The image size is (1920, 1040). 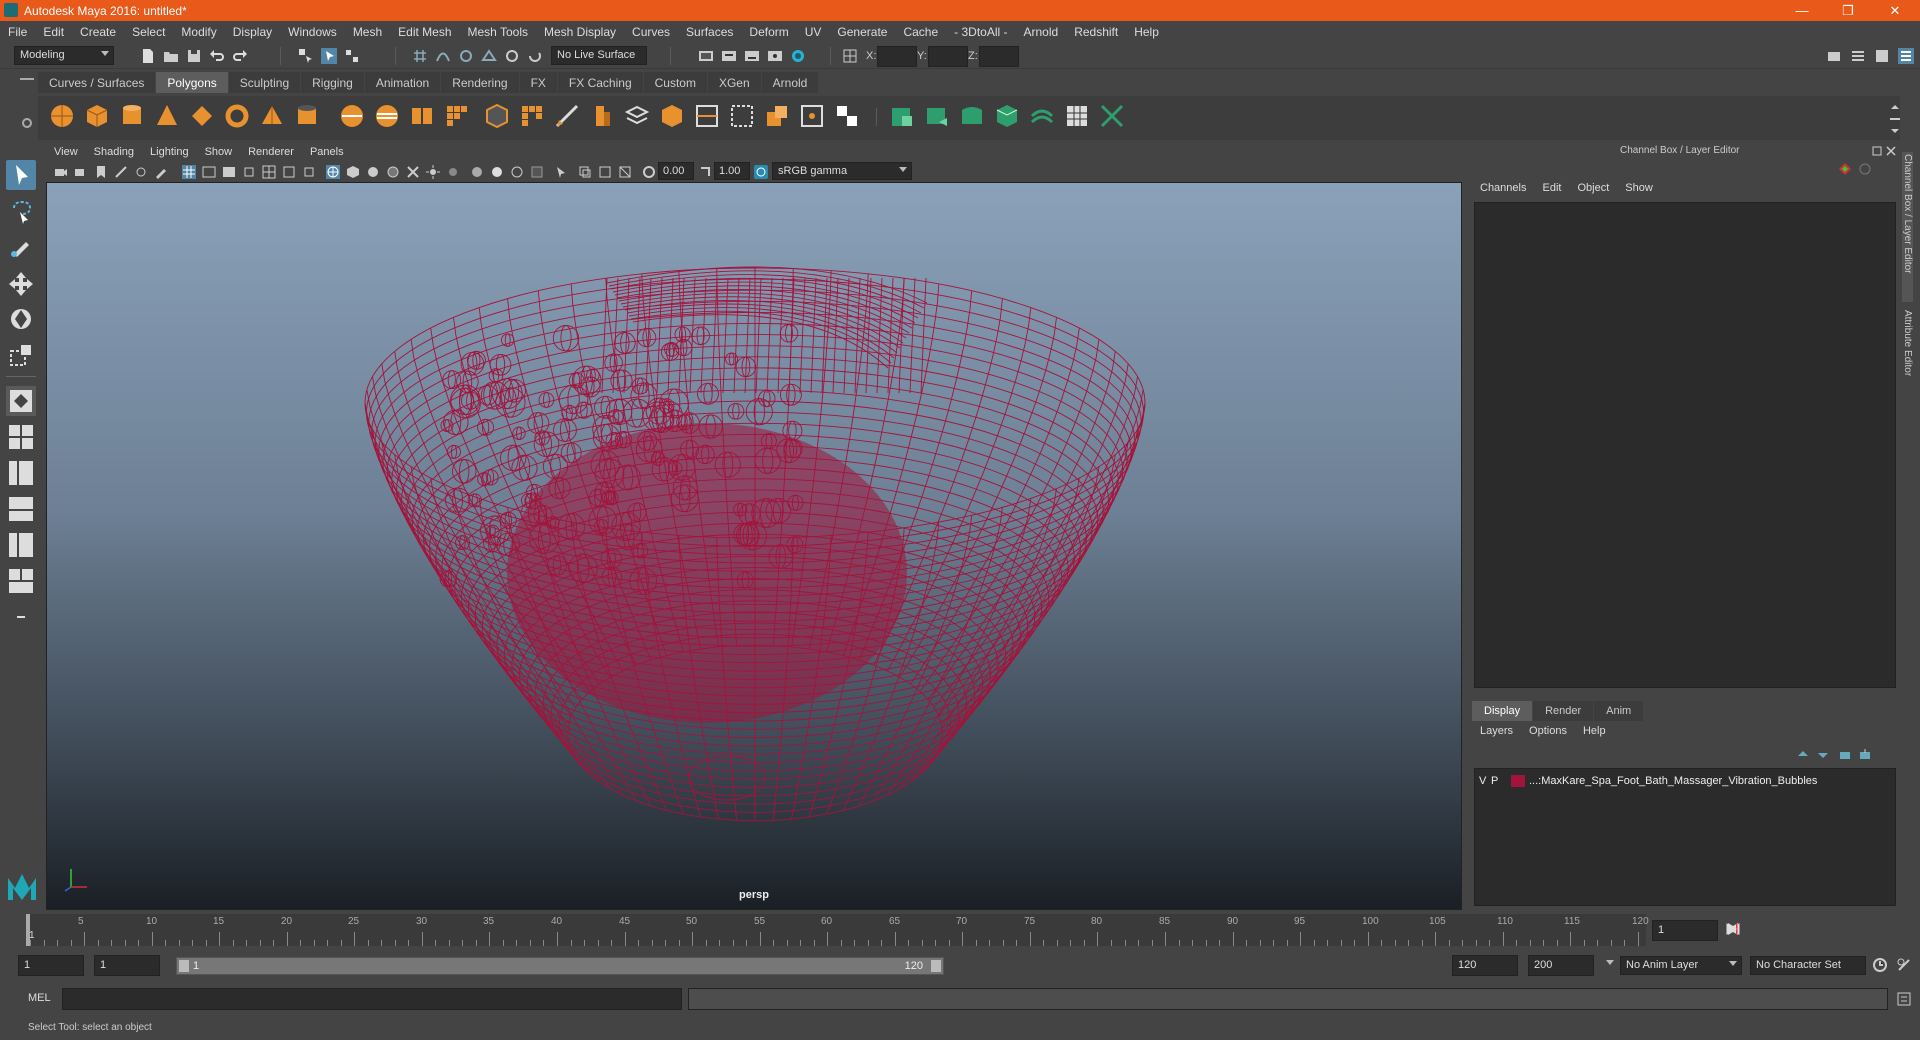 I want to click on menu-redshift: Redshift, so click(x=1096, y=32).